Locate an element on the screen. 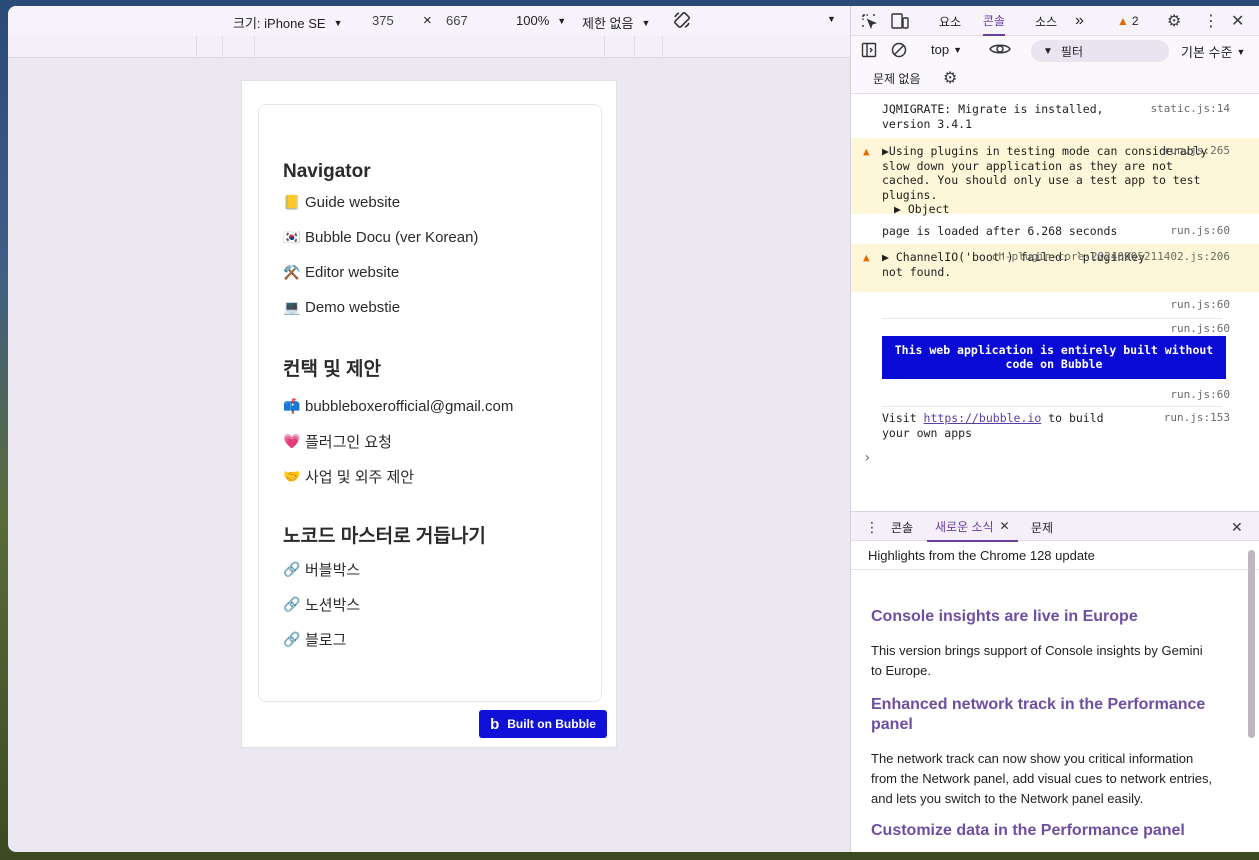  zoom-value: 100% is located at coordinates (533, 20).